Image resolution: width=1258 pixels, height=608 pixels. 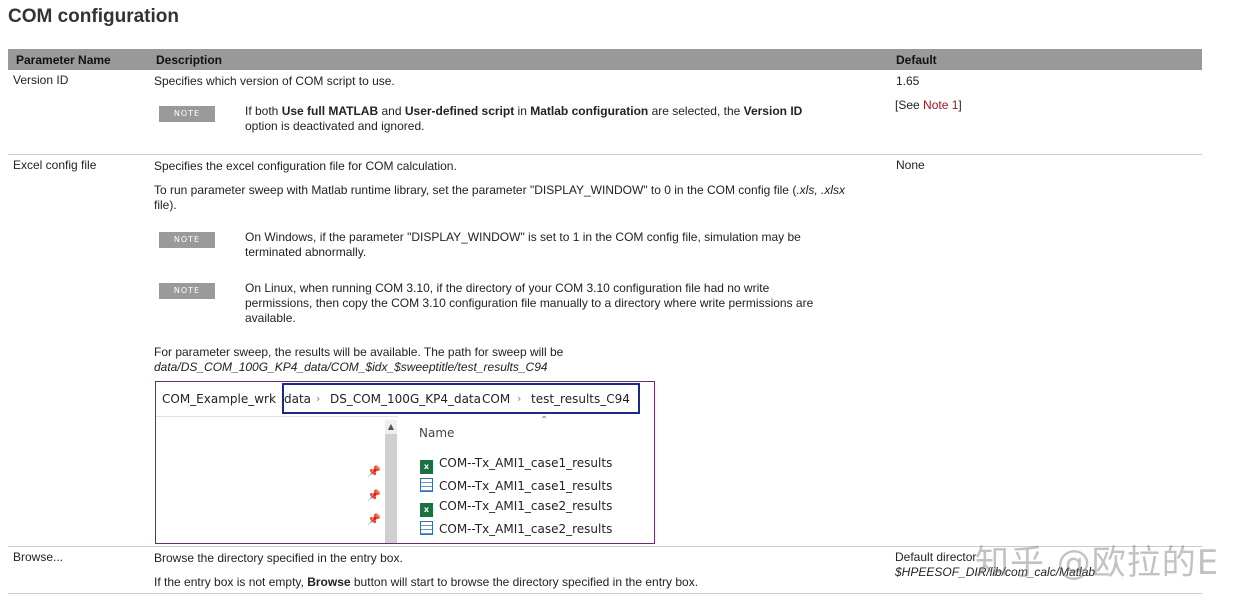 What do you see at coordinates (516, 485) in the screenshot?
I see `list-item: COM--Tx_AMI1_case1_results` at bounding box center [516, 485].